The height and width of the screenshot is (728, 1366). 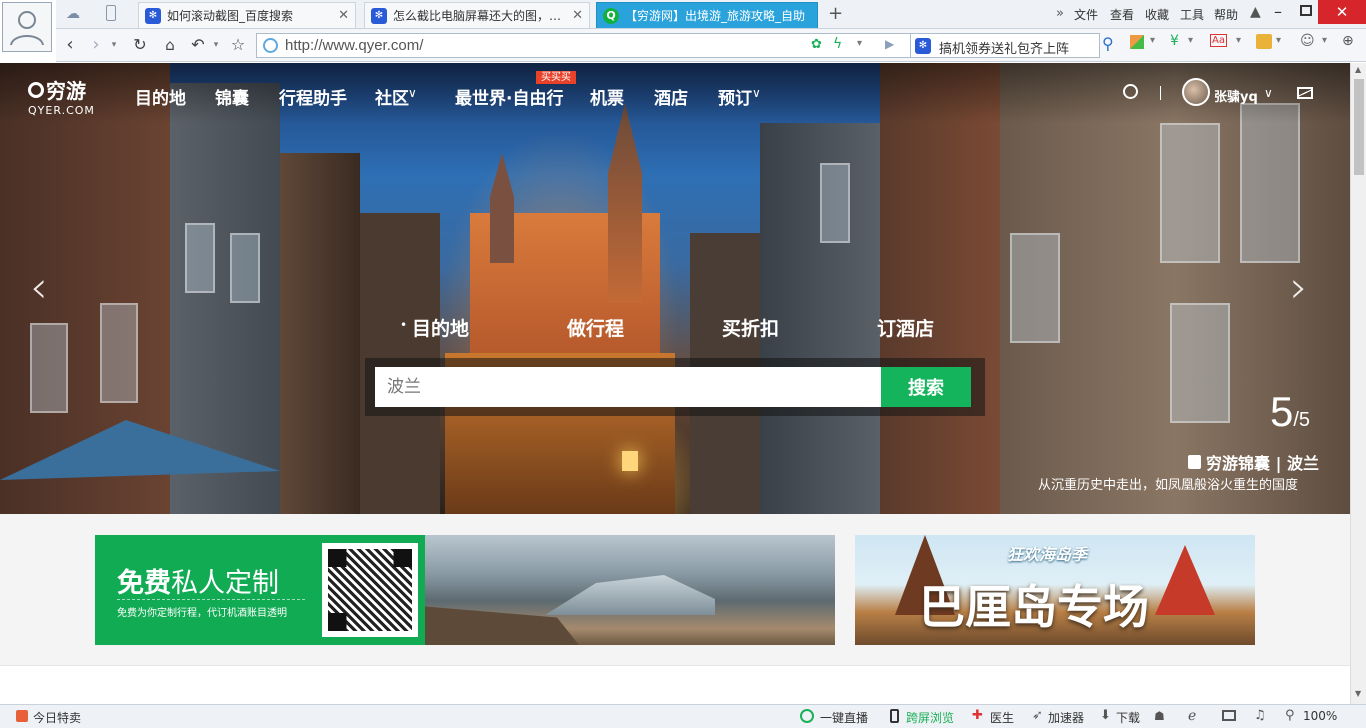 I want to click on user-name: 张骕yq, so click(x=1236, y=95).